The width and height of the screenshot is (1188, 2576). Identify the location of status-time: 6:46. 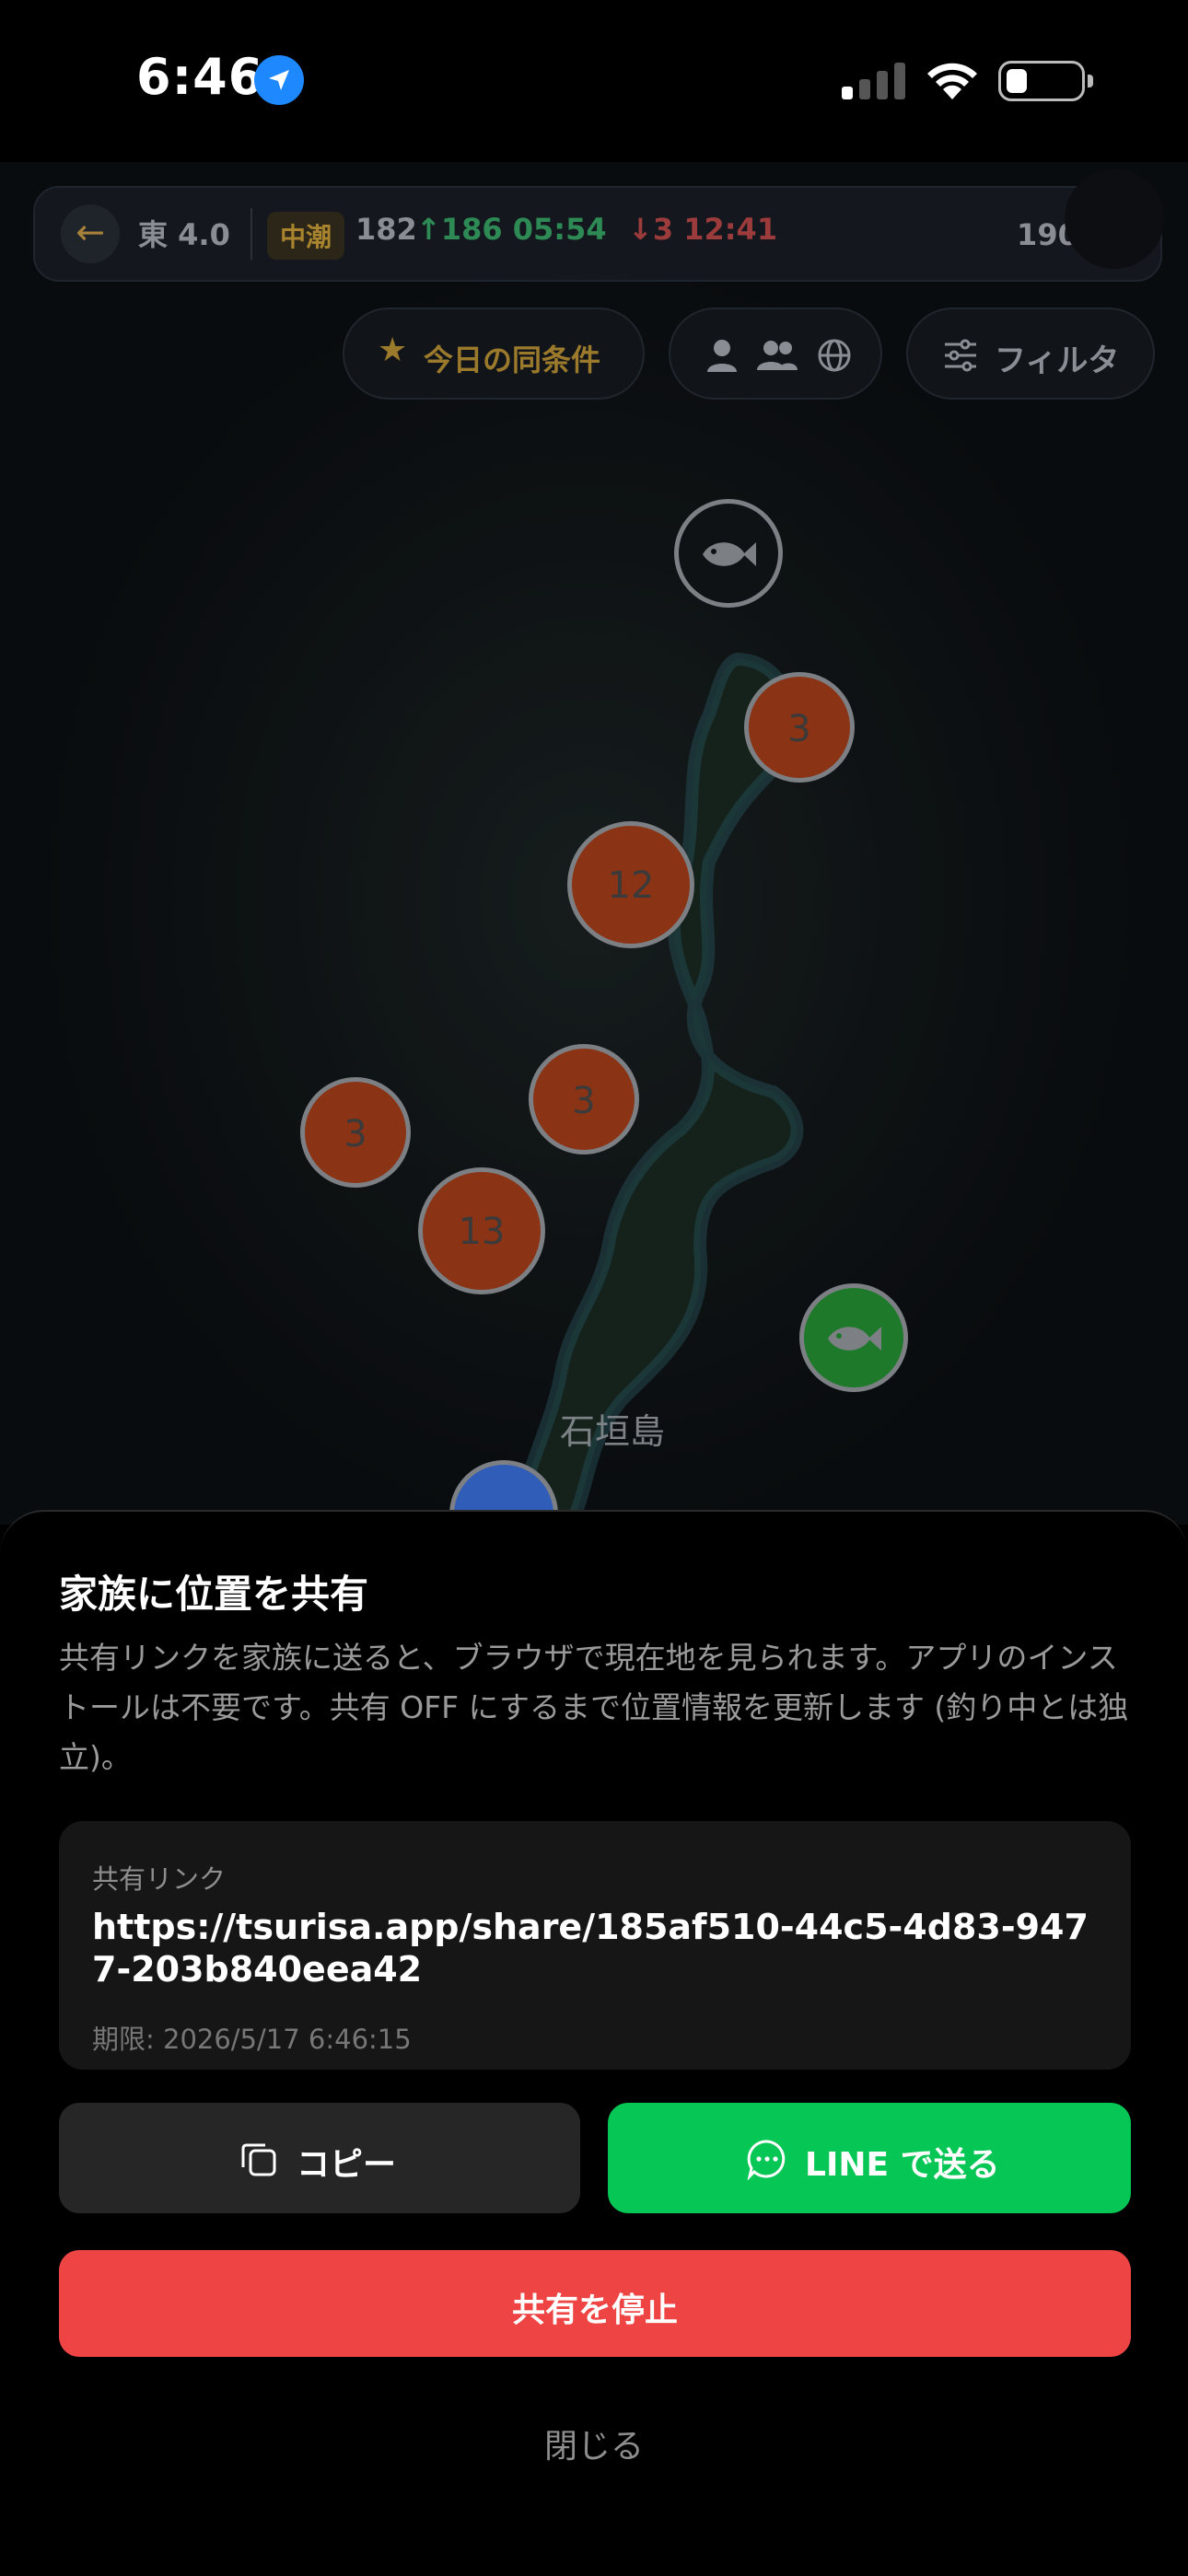
(200, 77).